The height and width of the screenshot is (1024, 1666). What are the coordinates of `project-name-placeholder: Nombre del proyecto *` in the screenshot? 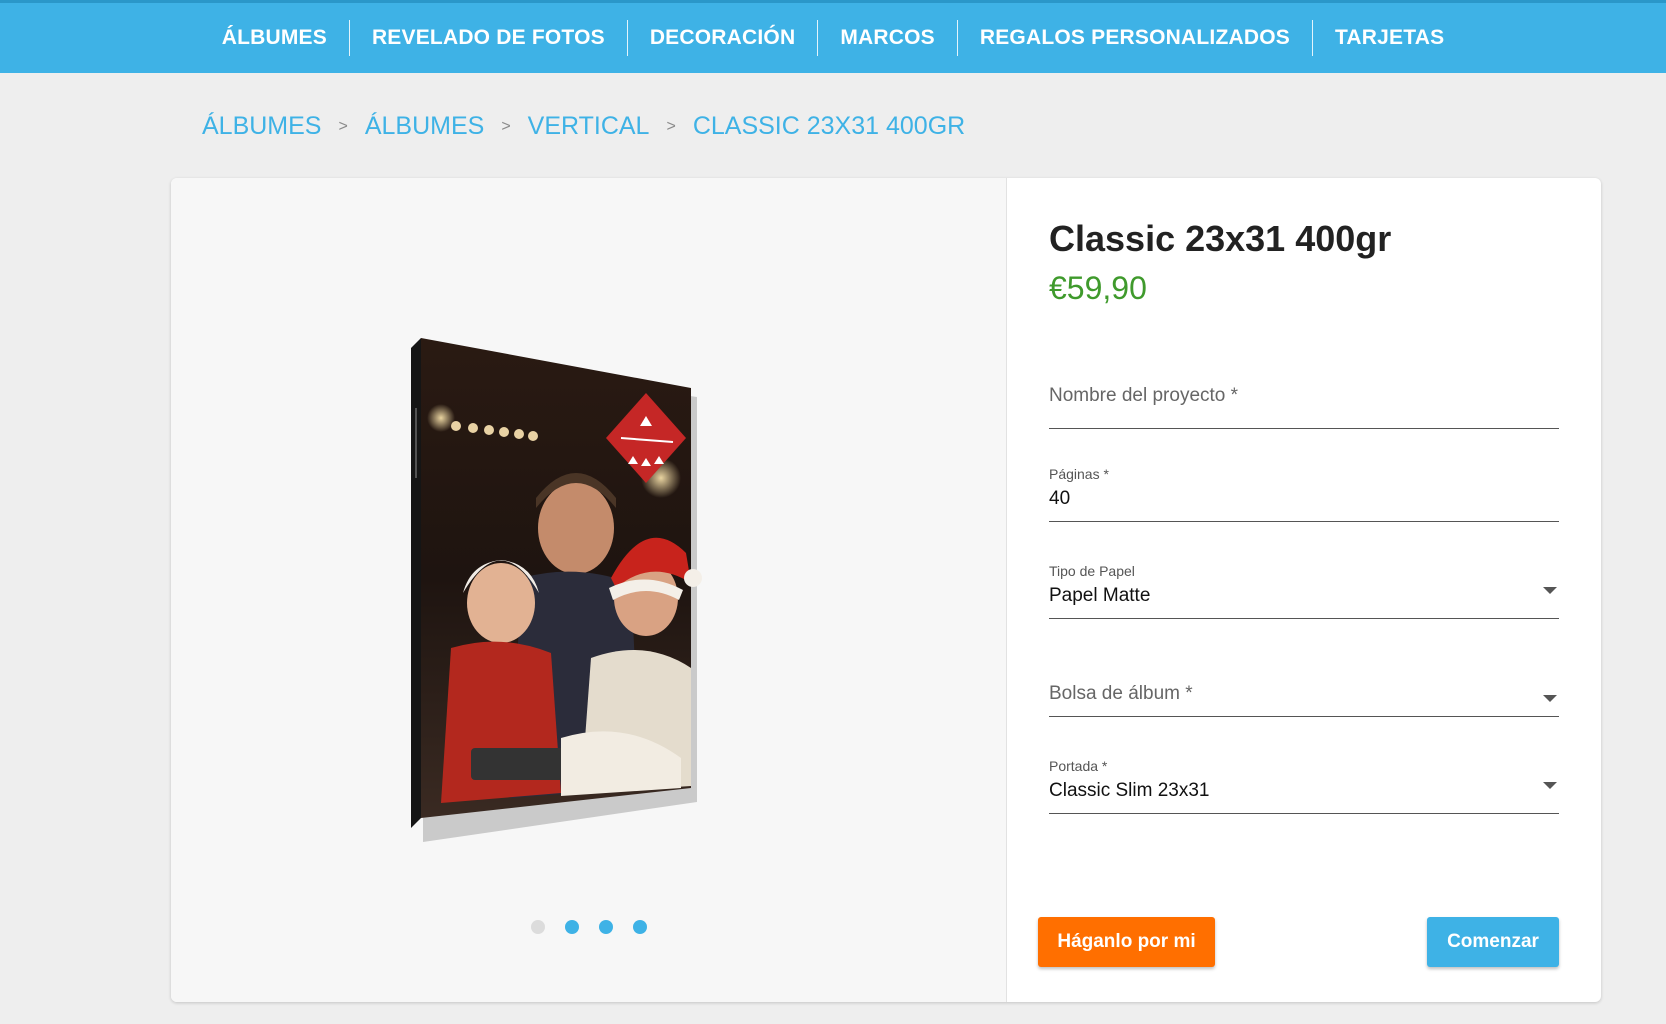 It's located at (1144, 395).